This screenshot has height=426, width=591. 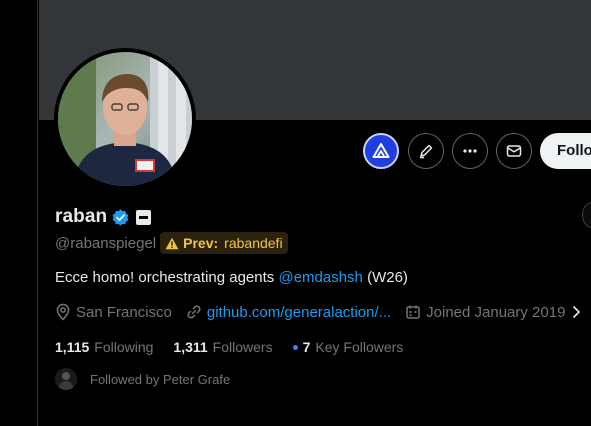 I want to click on pencil-icon, so click(x=426, y=151).